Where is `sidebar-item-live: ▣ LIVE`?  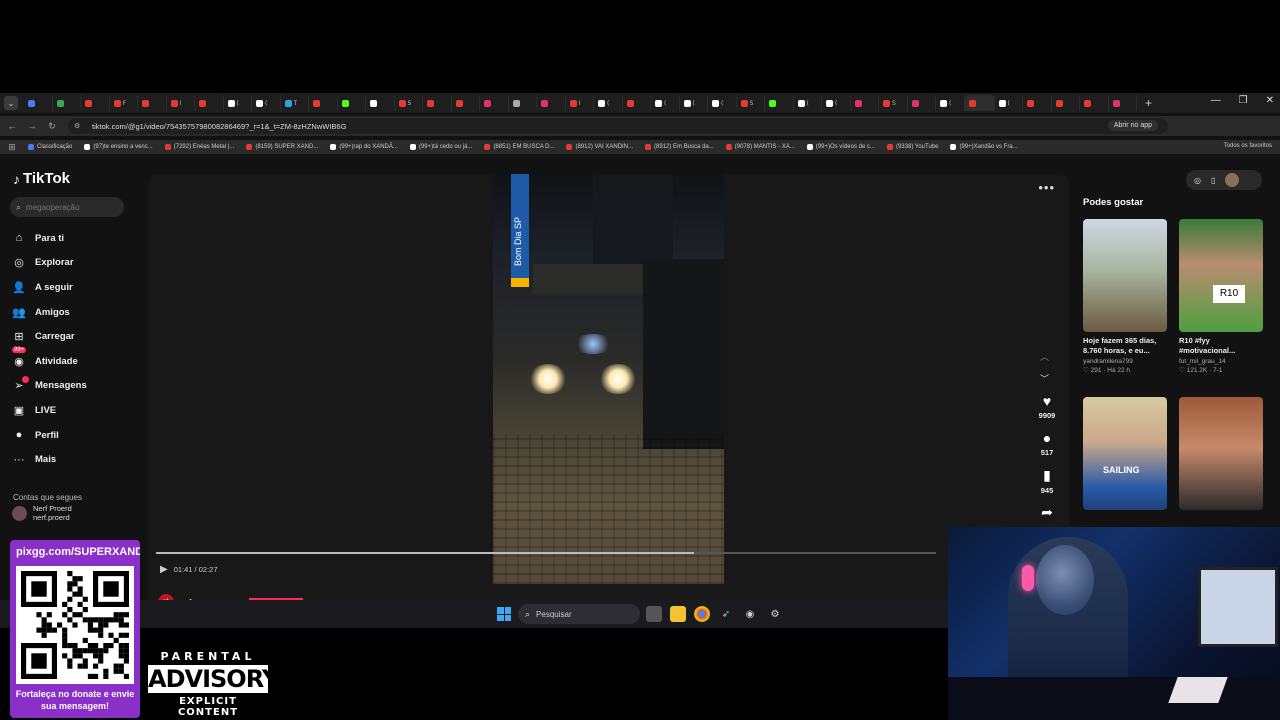 sidebar-item-live: ▣ LIVE is located at coordinates (49, 410).